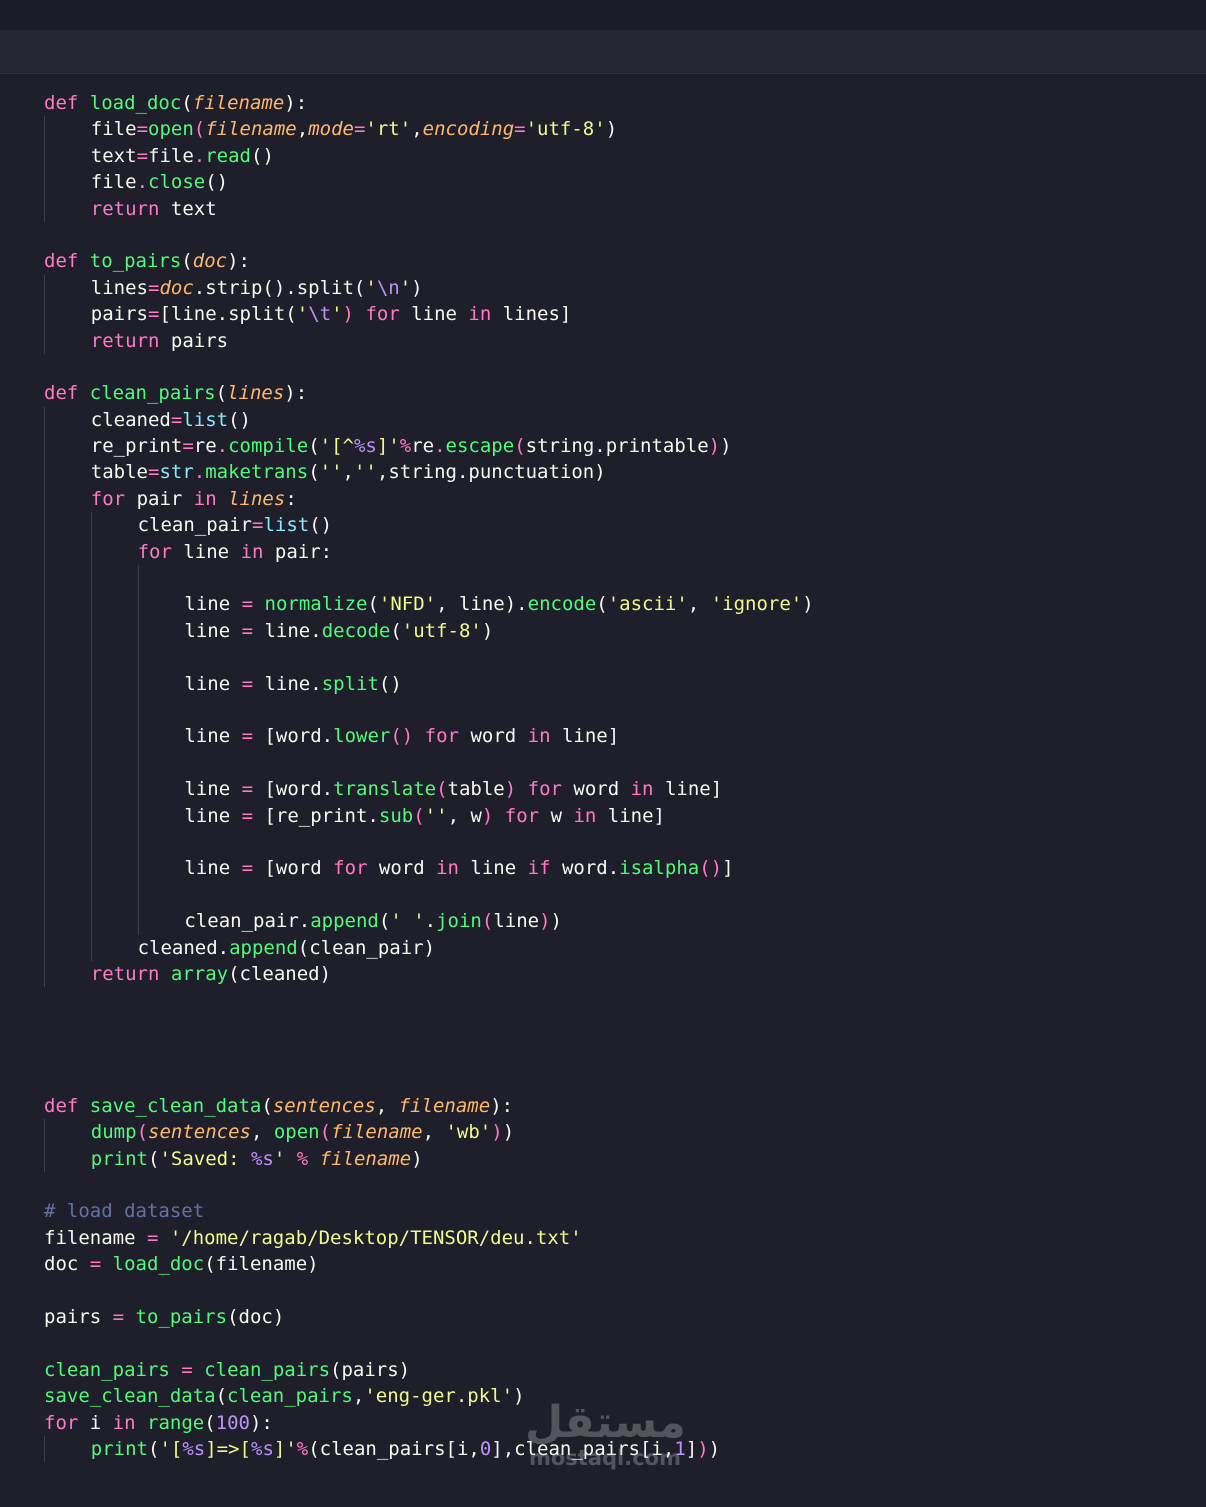 The width and height of the screenshot is (1206, 1507). Describe the element at coordinates (366, 947) in the screenshot. I see `code-token: (clean_pair)` at that location.